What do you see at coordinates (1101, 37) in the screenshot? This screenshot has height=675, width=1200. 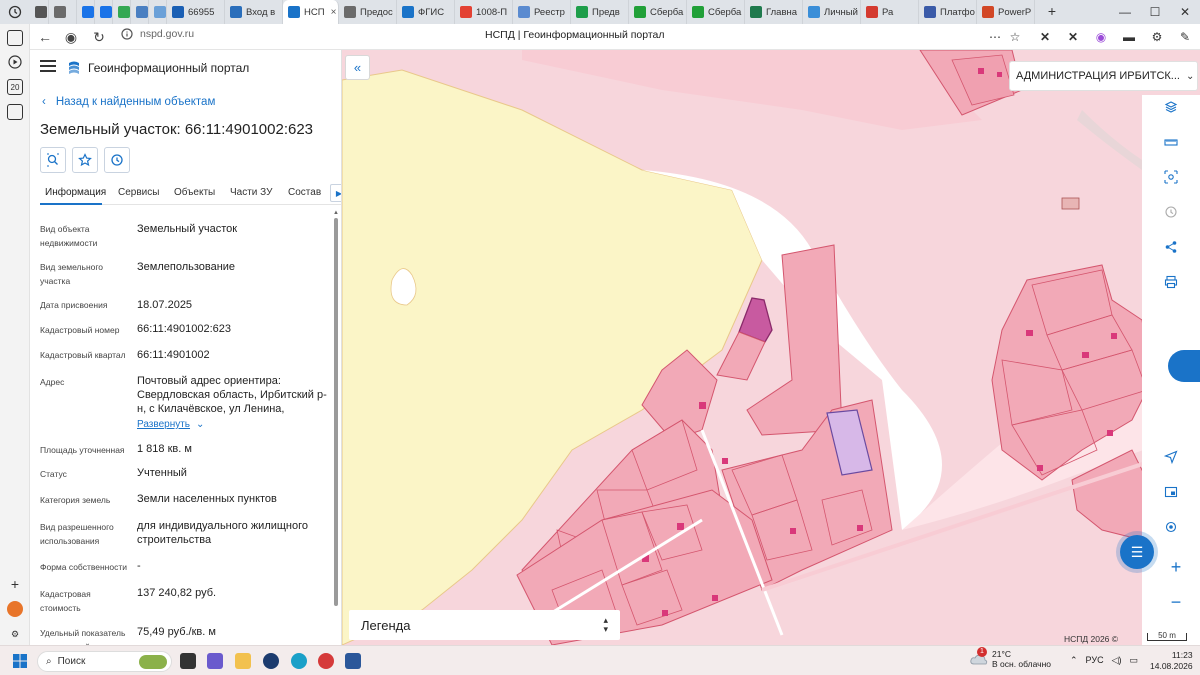 I see `extension-3-icon: ◉` at bounding box center [1101, 37].